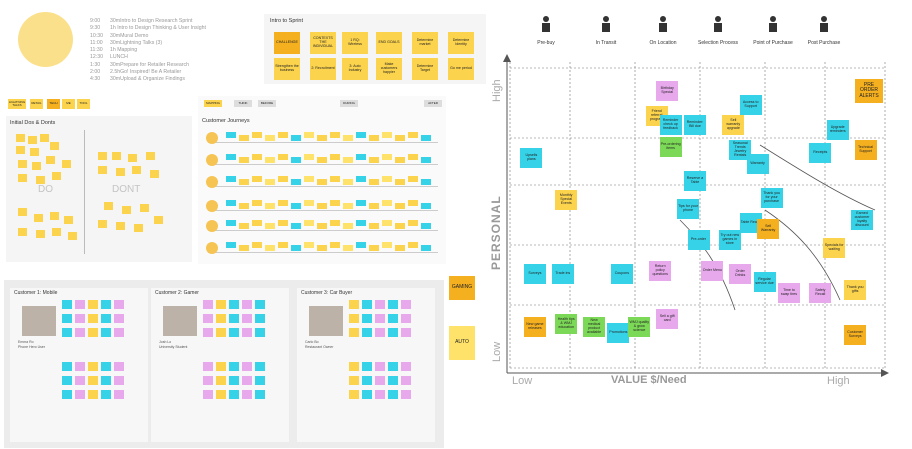  I want to click on intro-note: Determine Identity, so click(461, 43).